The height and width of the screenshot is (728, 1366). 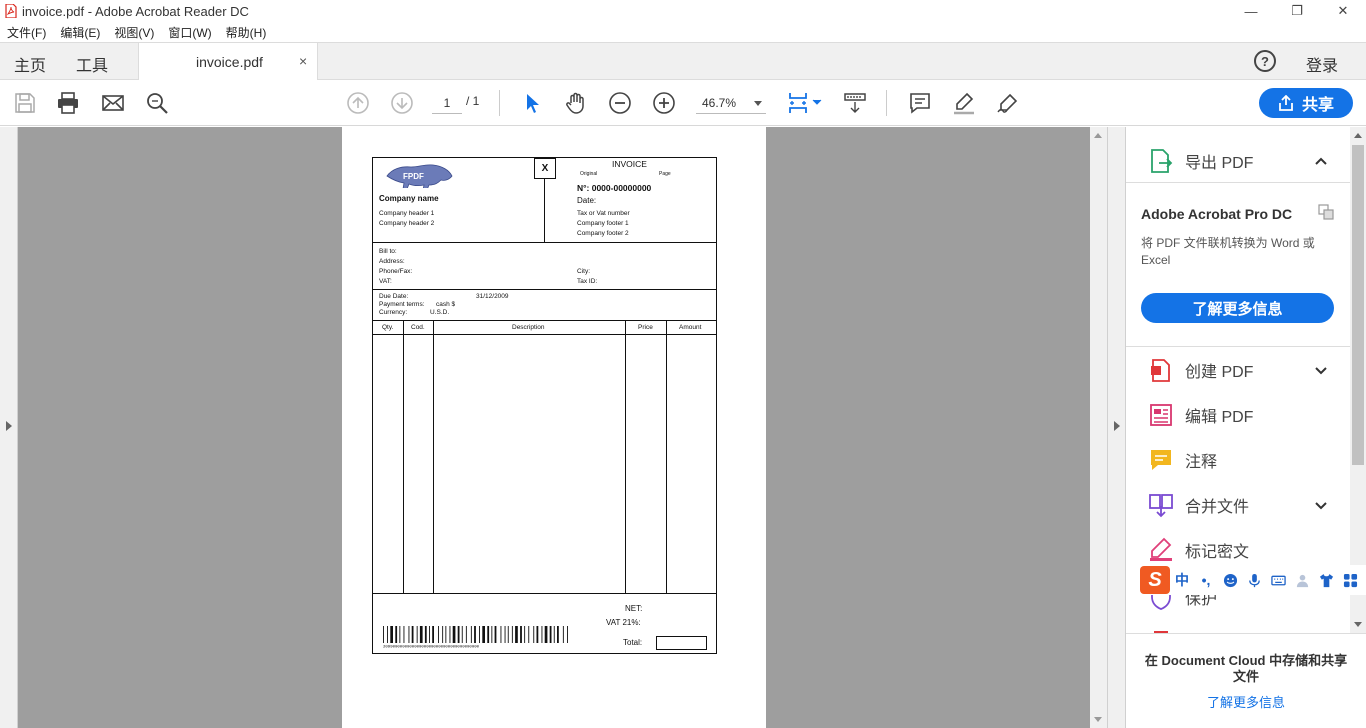 I want to click on due-date-label: Due Date:, so click(x=394, y=296).